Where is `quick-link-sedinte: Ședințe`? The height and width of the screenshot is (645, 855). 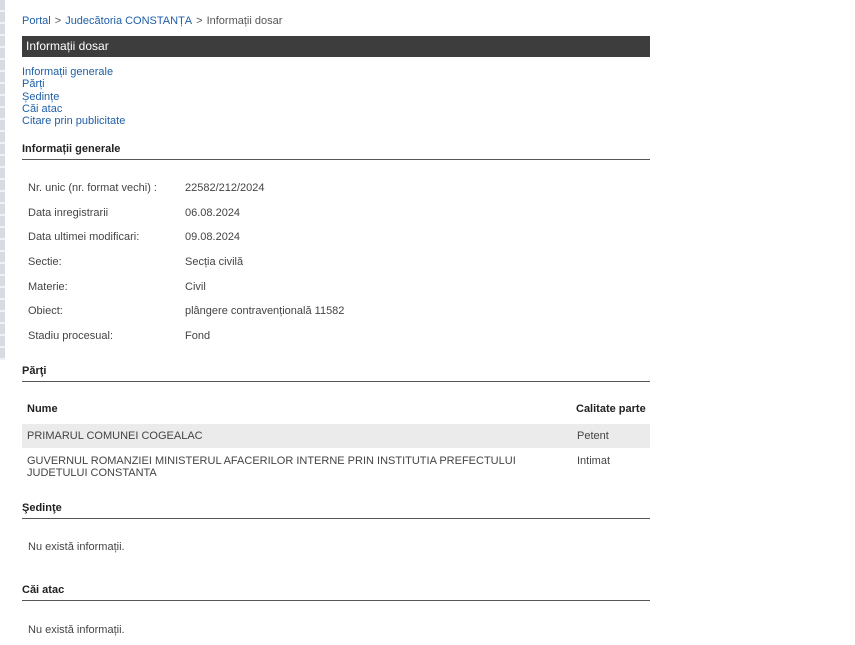
quick-link-sedinte: Ședințe is located at coordinates (73, 97).